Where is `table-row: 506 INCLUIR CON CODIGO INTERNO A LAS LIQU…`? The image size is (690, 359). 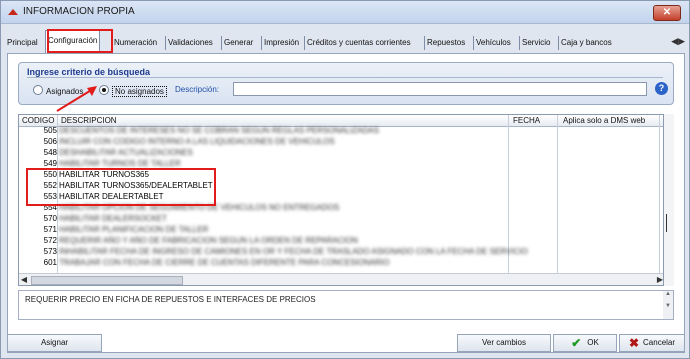
table-row: 506 INCLUIR CON CODIGO INTERNO A LAS LIQU… is located at coordinates (341, 142).